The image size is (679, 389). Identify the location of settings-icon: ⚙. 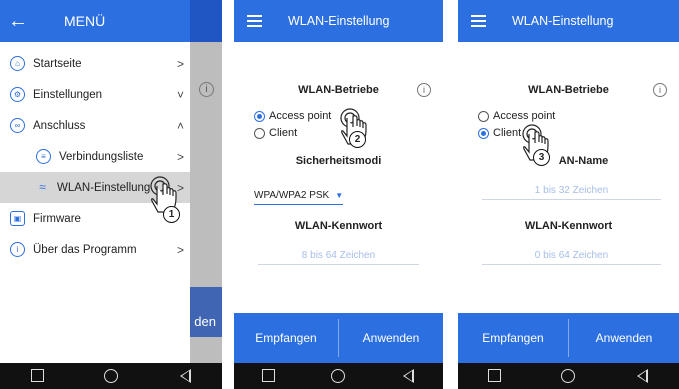
(17, 94).